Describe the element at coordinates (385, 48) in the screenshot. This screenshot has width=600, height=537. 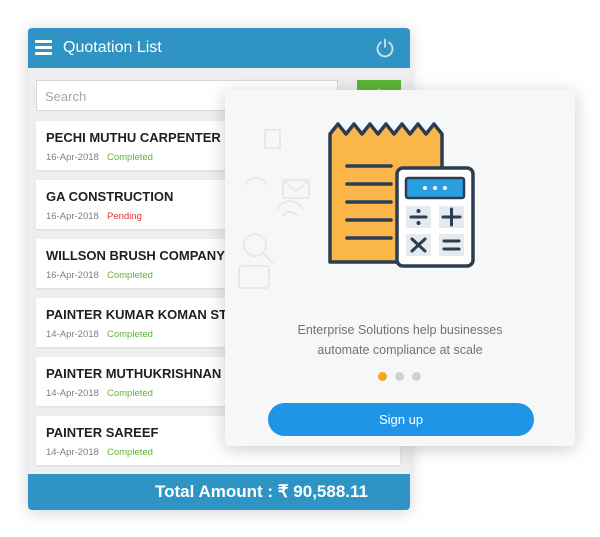
I see `power-icon` at that location.